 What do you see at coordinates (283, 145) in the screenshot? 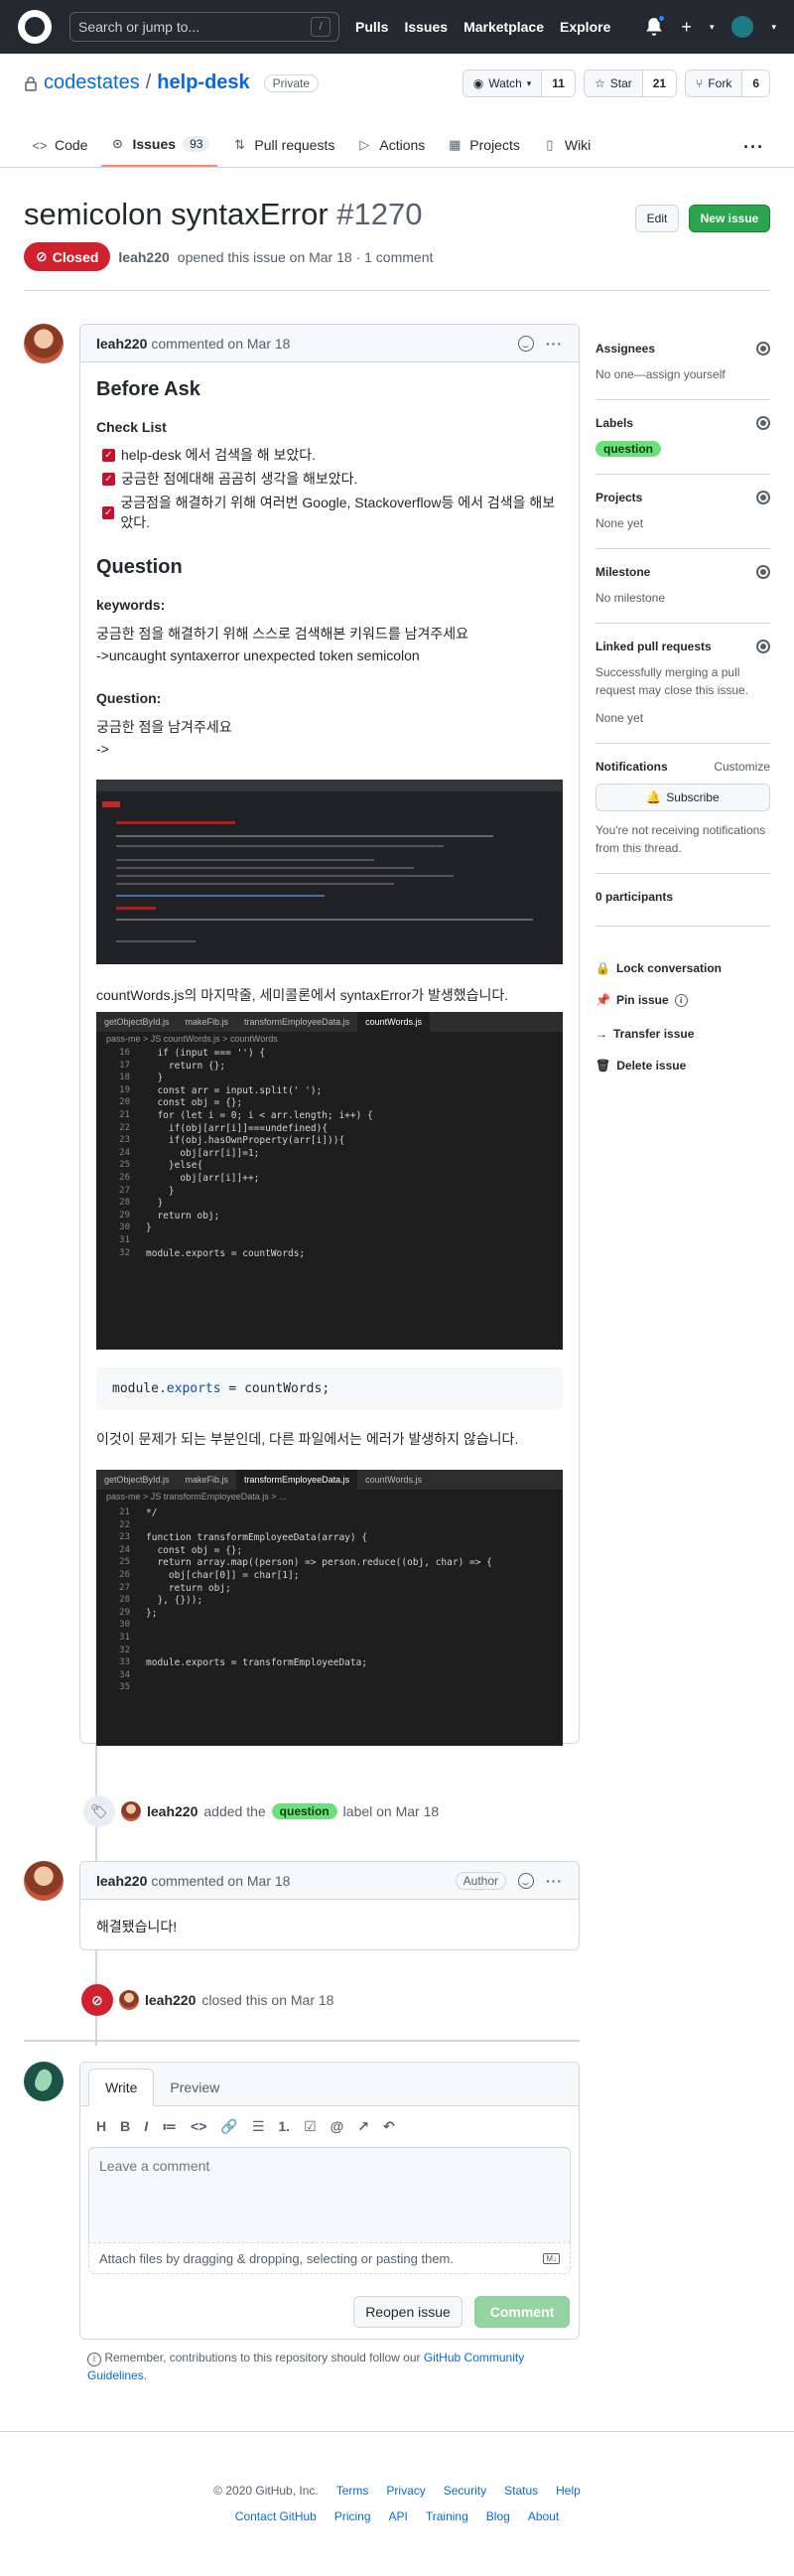
I see `tab-pull-requests: ⇅ Pull requests` at bounding box center [283, 145].